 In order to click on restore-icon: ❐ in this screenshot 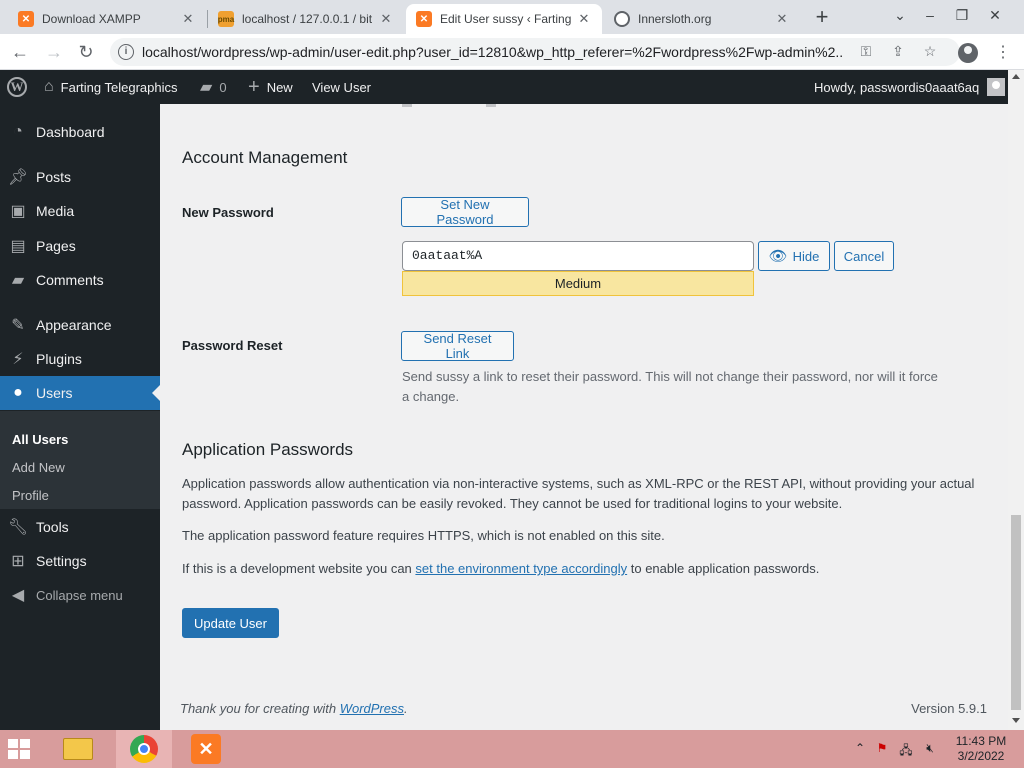, I will do `click(962, 15)`.